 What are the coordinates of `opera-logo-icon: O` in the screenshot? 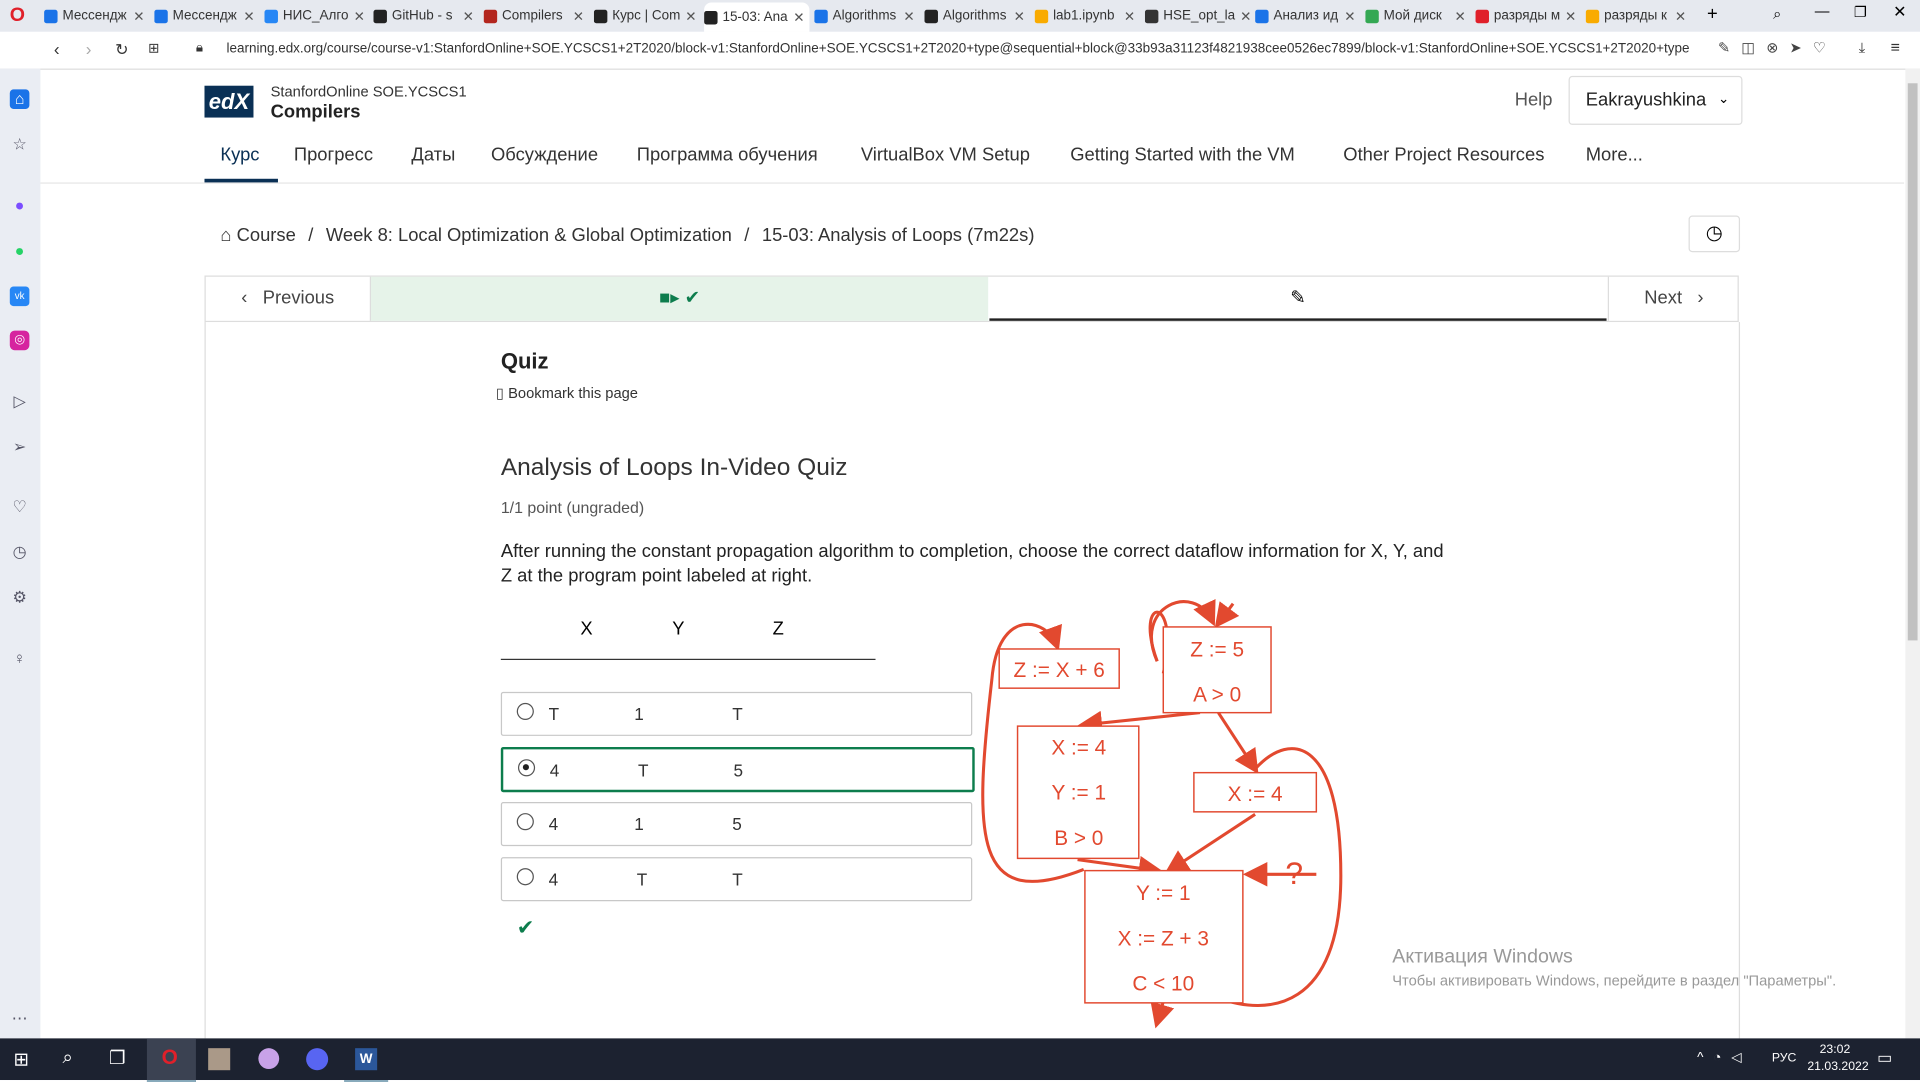 It's located at (17, 16).